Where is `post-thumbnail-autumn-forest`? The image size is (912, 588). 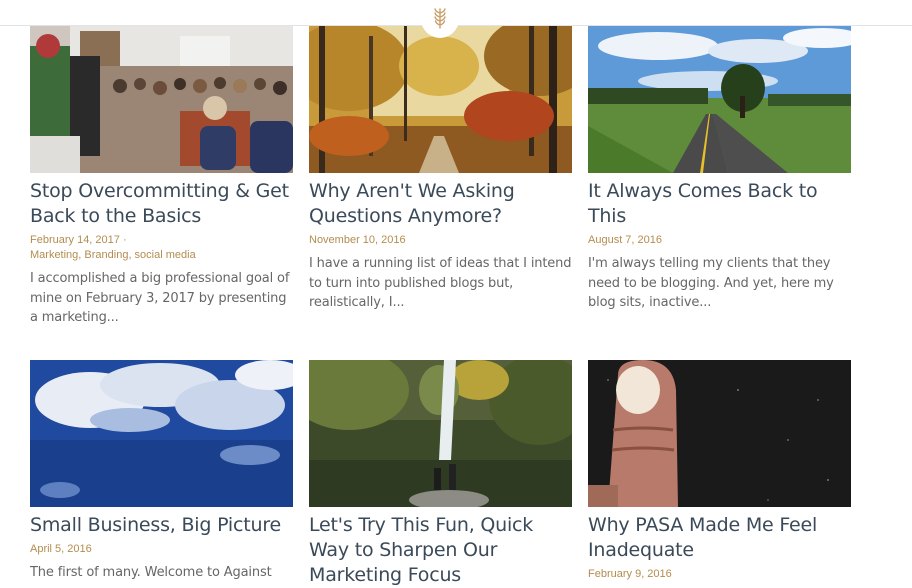
post-thumbnail-autumn-forest is located at coordinates (440, 99).